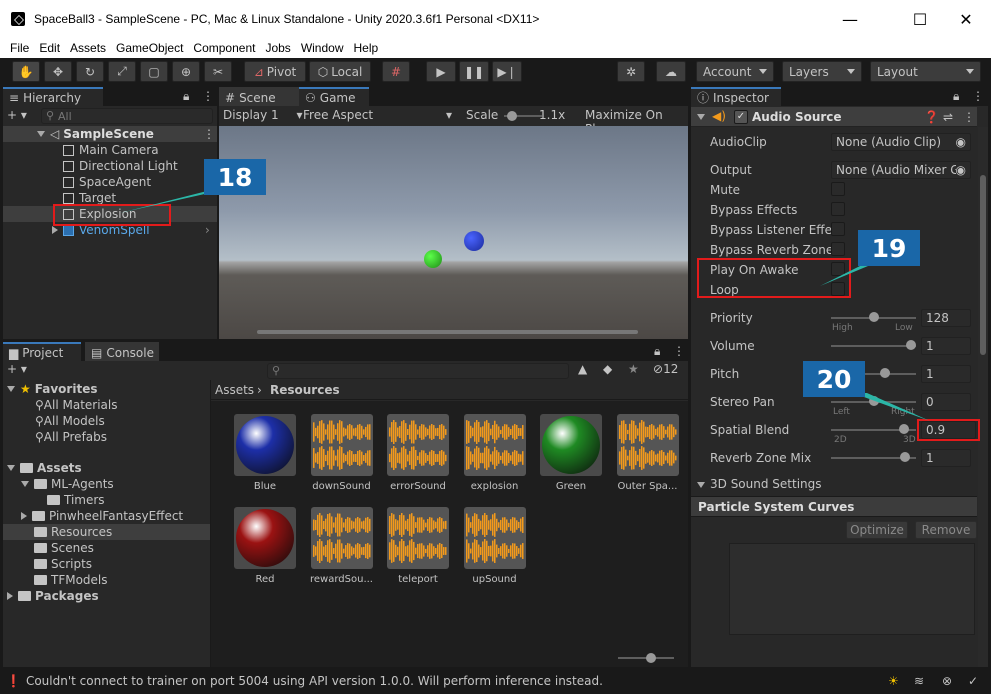  I want to click on collab-status-icon: ⊗, so click(947, 681).